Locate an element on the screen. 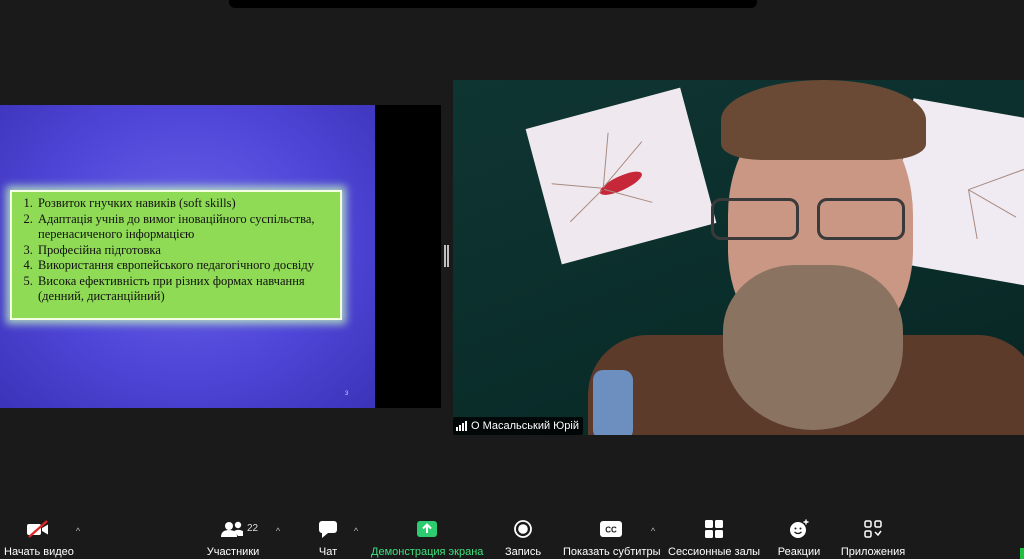  slide-list-item: Розвиток гнучких навиків (soft skills) is located at coordinates (185, 204).